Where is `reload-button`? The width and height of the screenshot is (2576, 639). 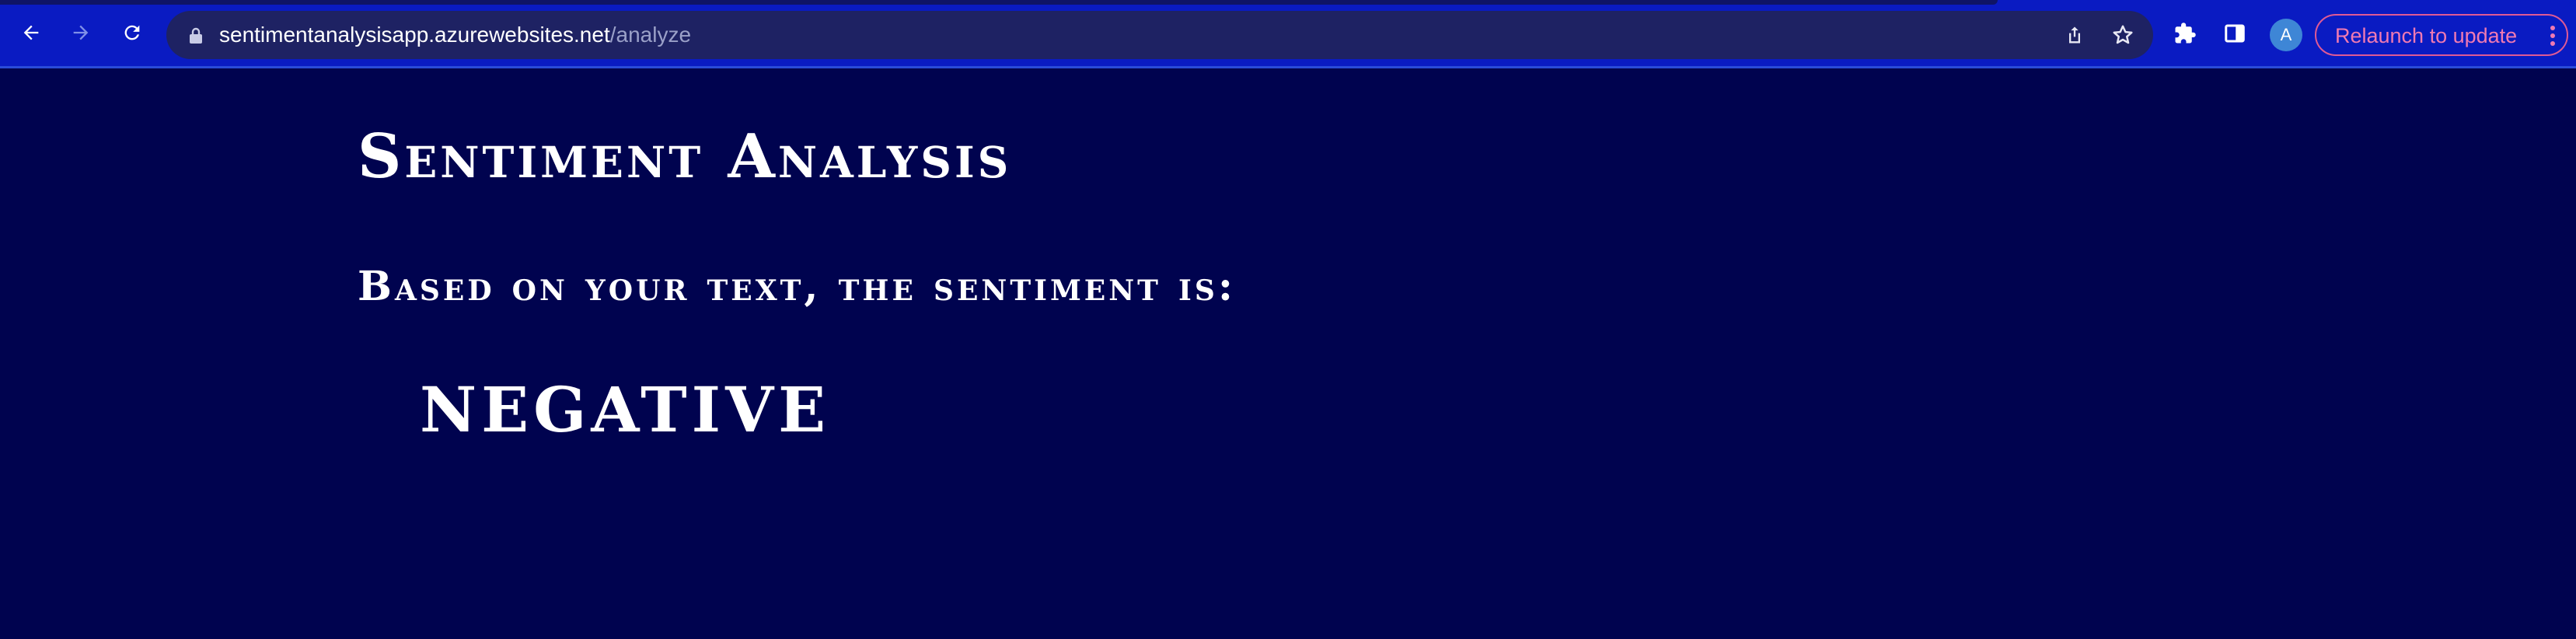
reload-button is located at coordinates (133, 32).